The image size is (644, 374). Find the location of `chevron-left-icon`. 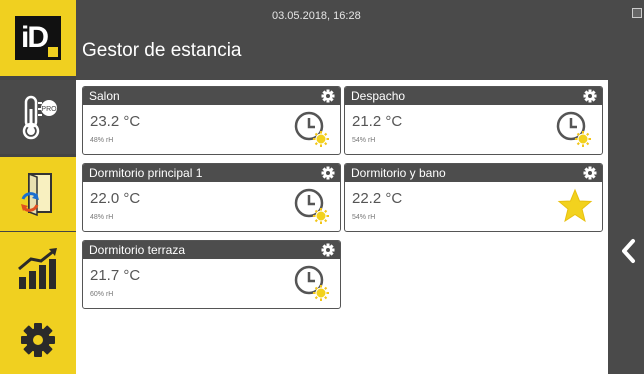

chevron-left-icon is located at coordinates (628, 251).